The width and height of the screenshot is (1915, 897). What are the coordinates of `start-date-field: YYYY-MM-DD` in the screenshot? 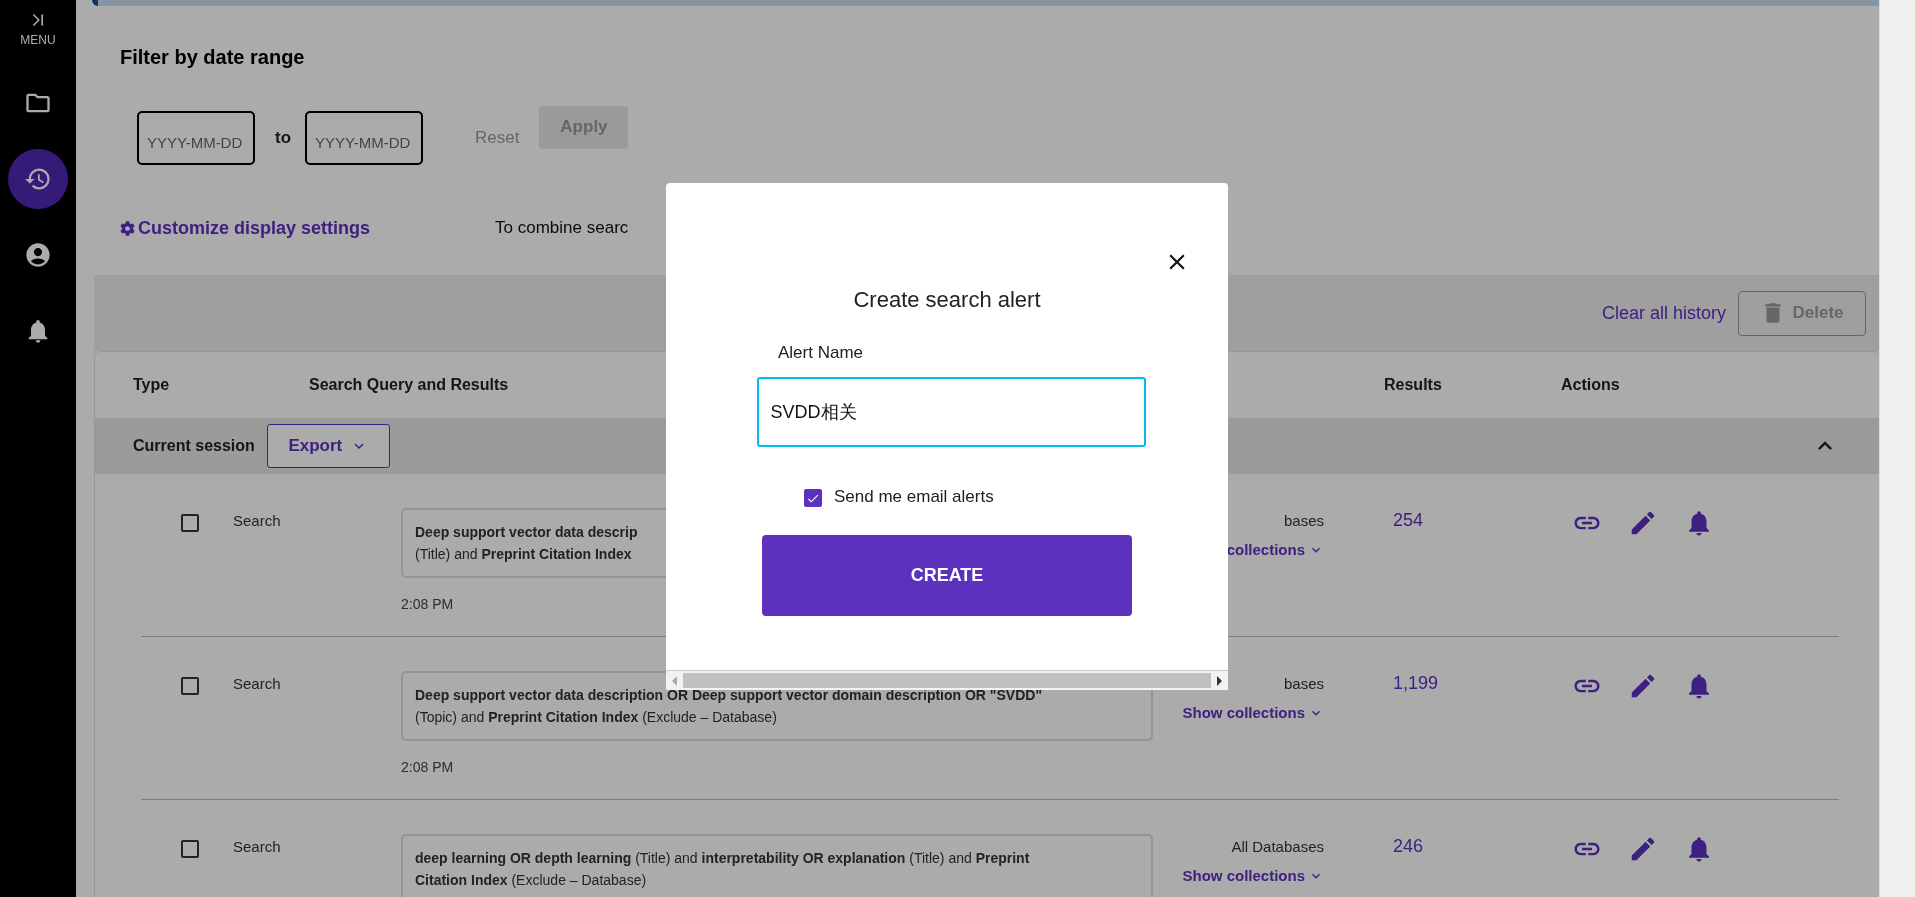 It's located at (196, 138).